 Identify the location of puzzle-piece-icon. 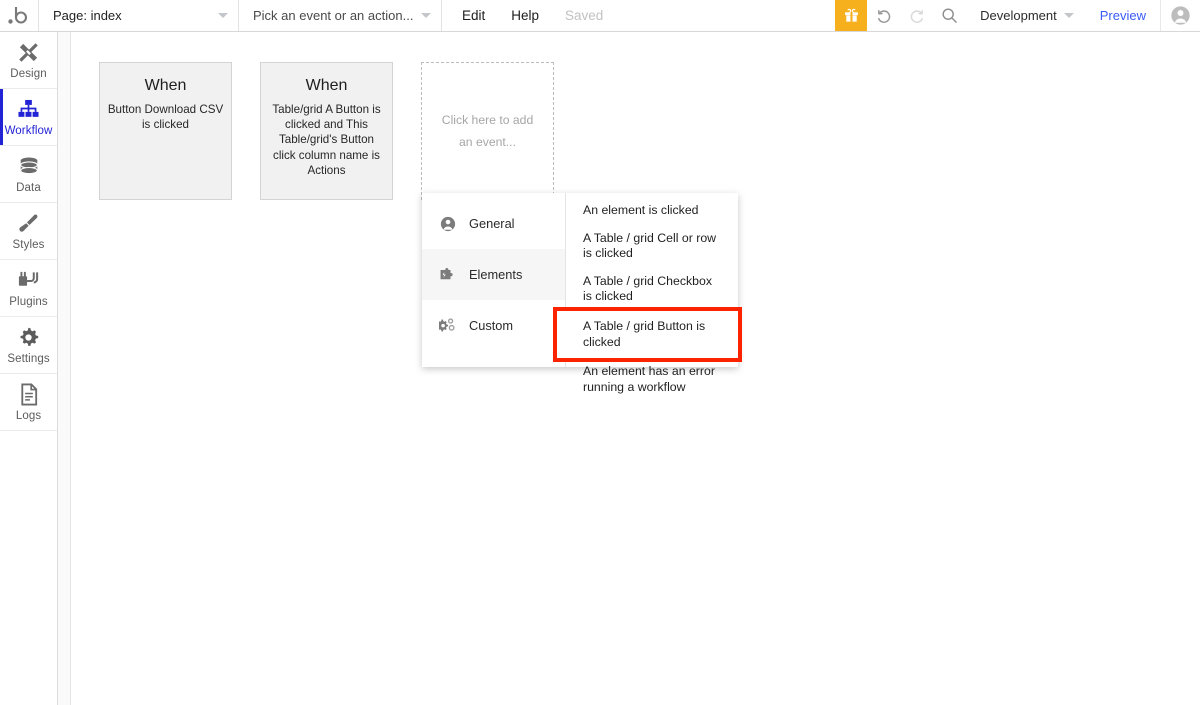
(447, 275).